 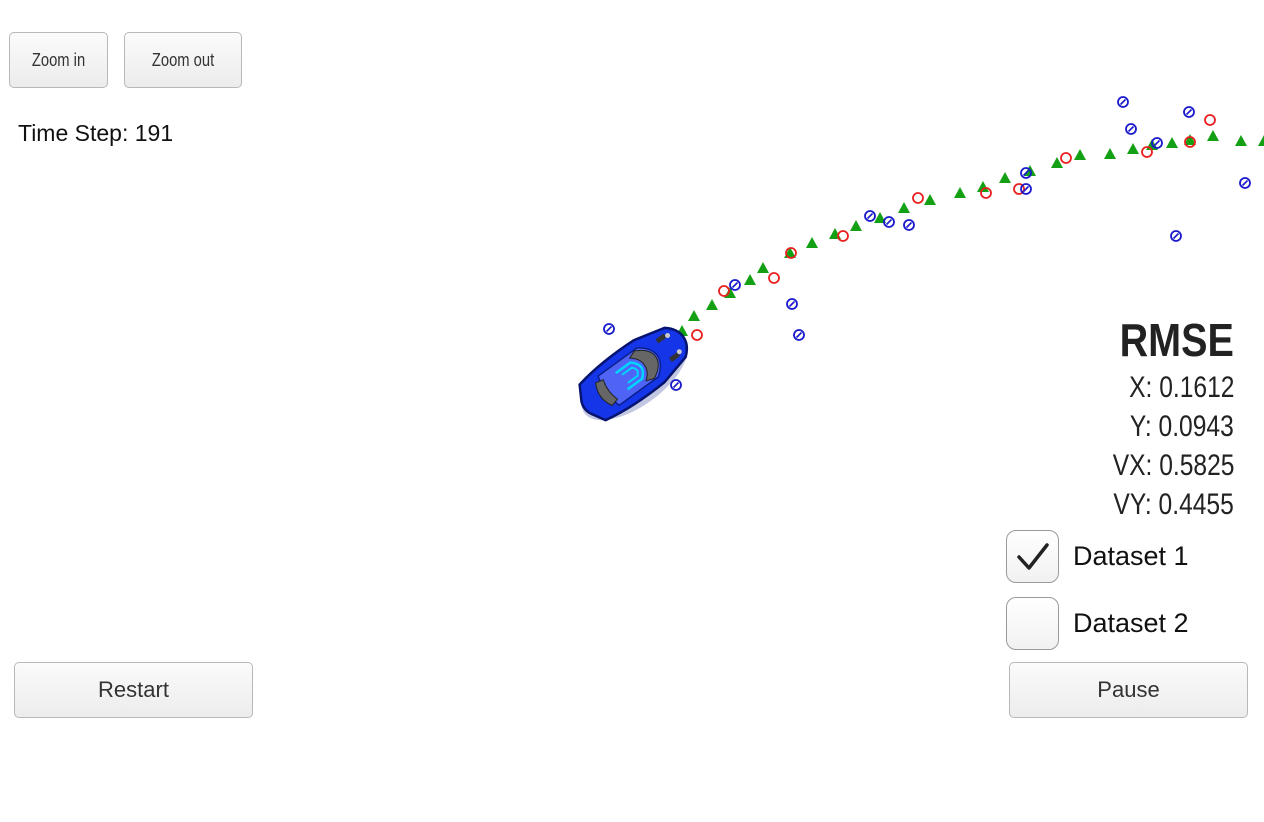 I want to click on dataset-2-option: Dataset 2, so click(x=1097, y=623).